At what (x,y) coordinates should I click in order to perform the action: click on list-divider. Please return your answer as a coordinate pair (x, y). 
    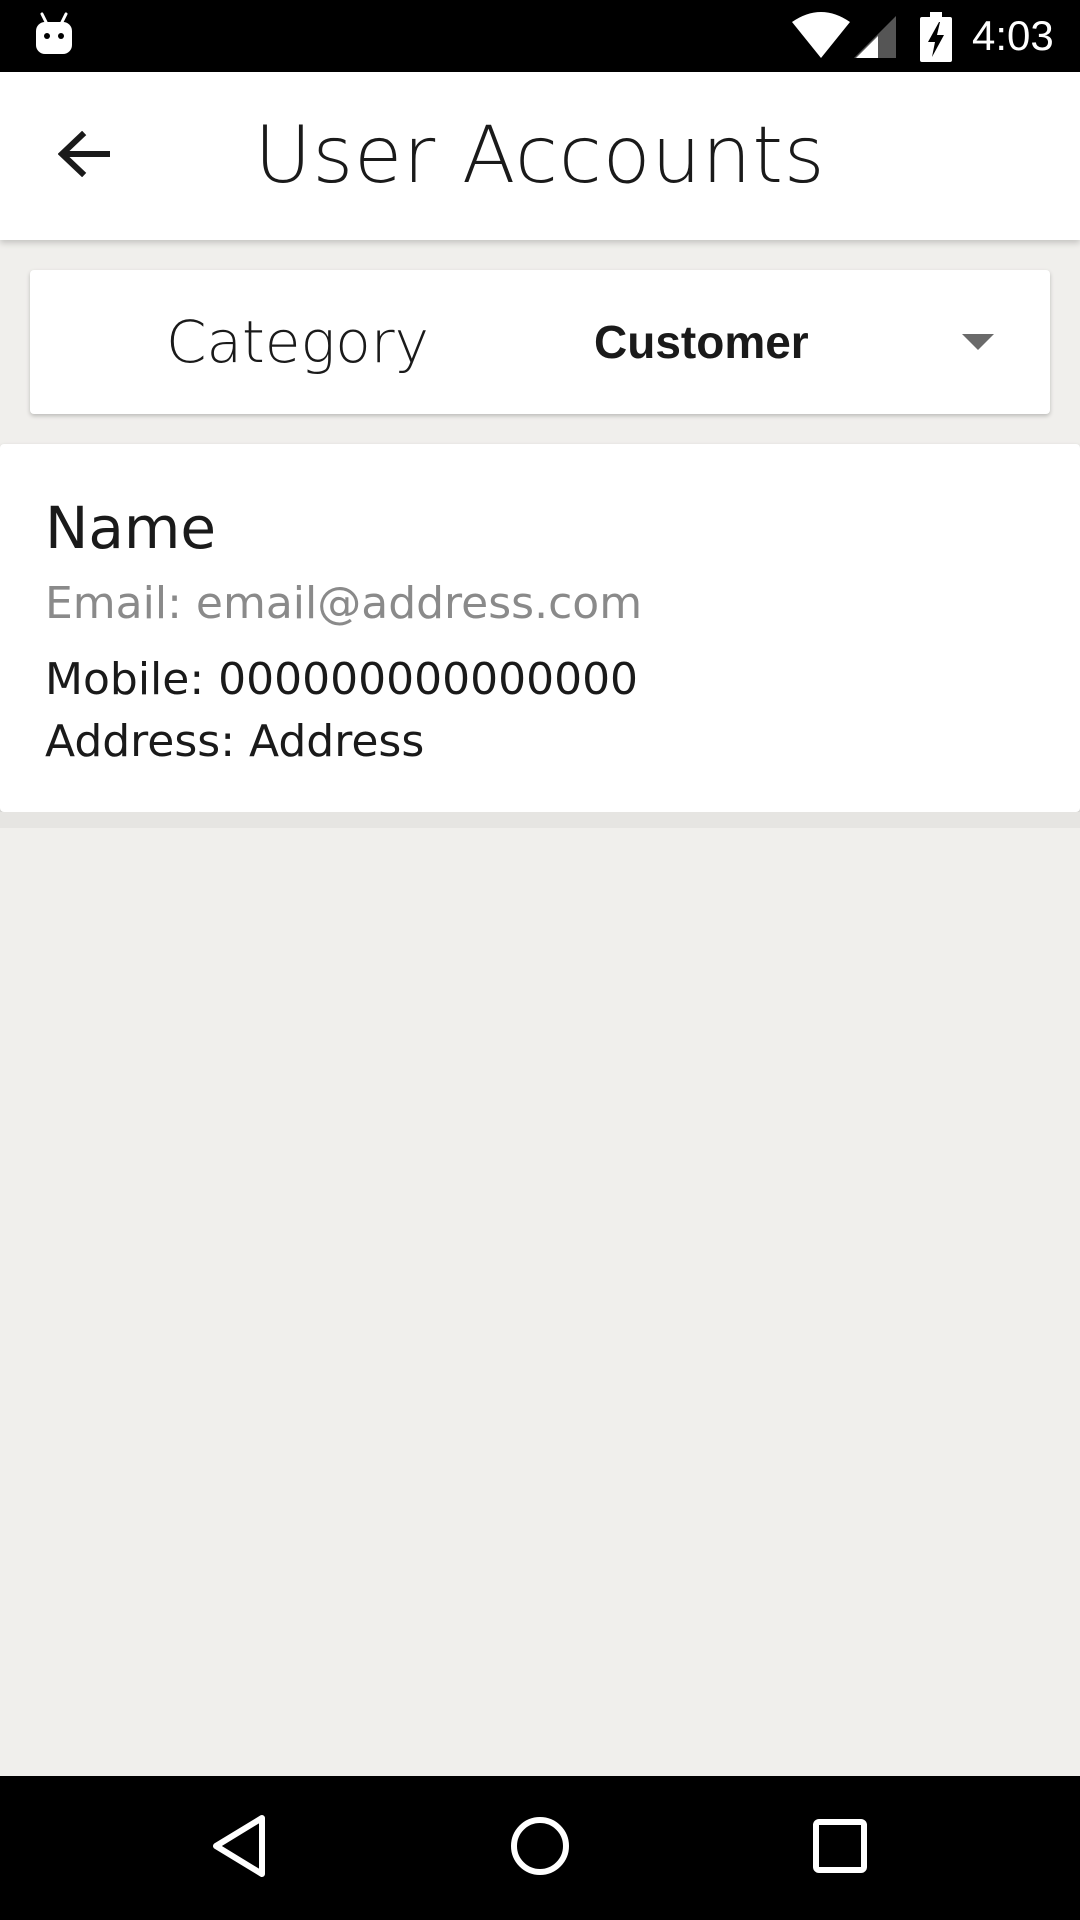
    Looking at the image, I should click on (540, 820).